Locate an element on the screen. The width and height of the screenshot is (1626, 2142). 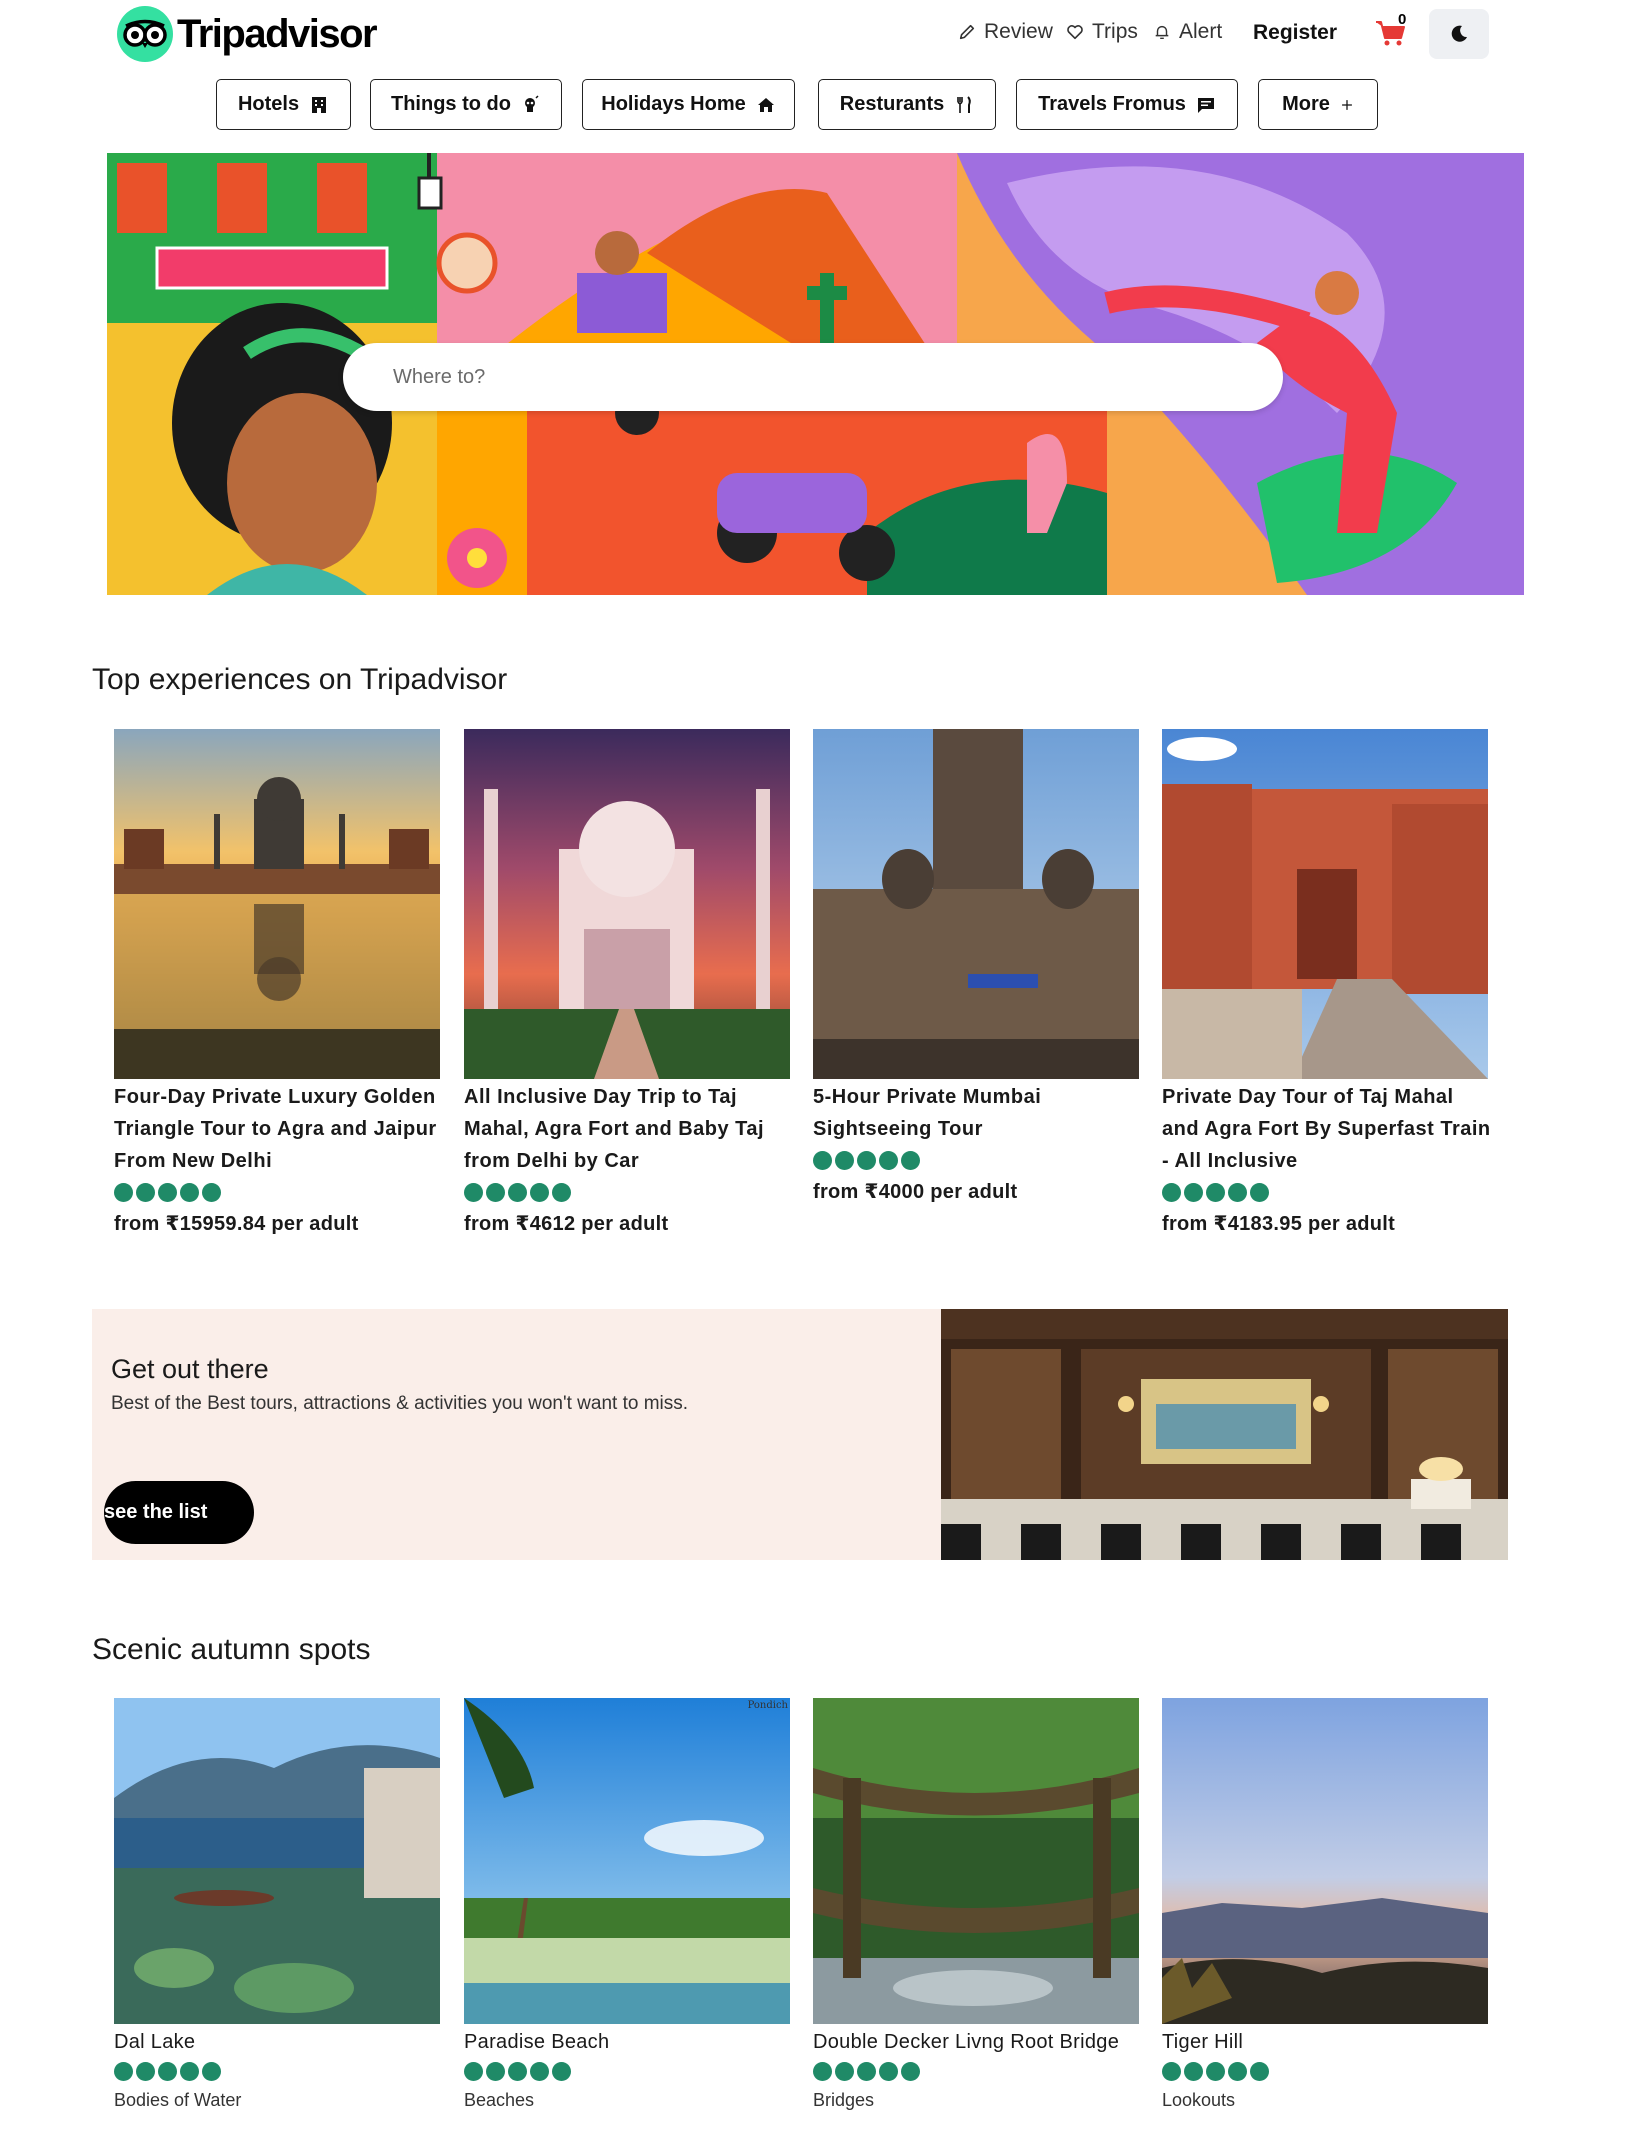
dark-mode-toggle is located at coordinates (1459, 34).